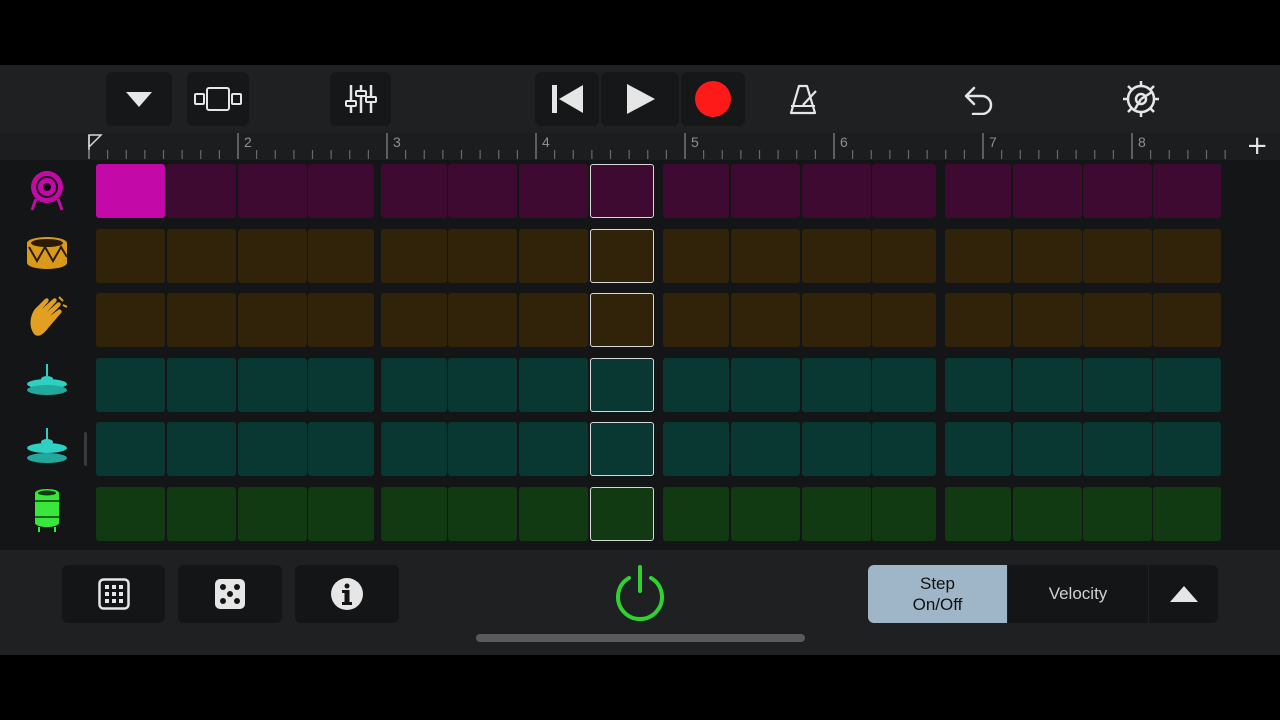 The image size is (1280, 720). I want to click on percussion-icon, so click(47, 510).